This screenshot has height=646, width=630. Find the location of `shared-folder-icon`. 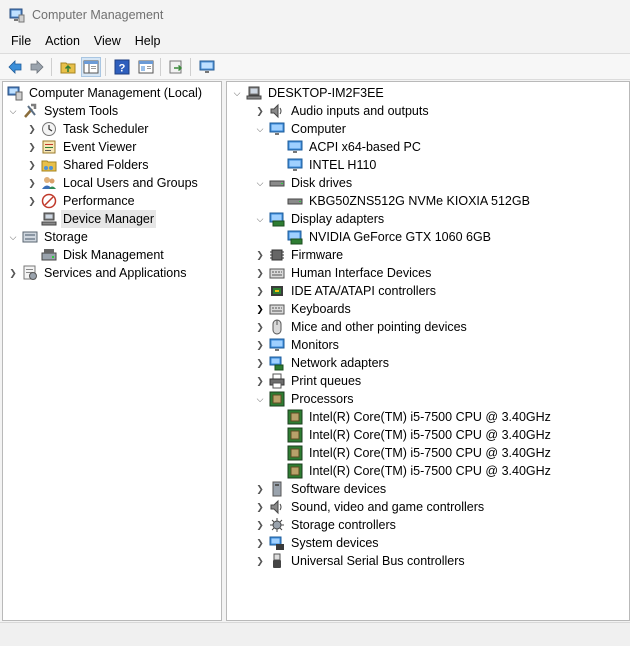

shared-folder-icon is located at coordinates (49, 166).